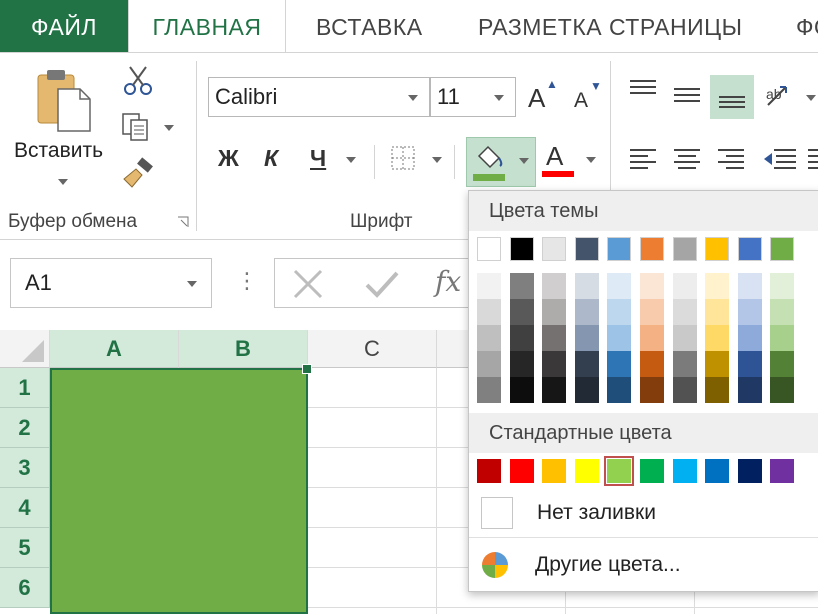 The image size is (818, 614). Describe the element at coordinates (64, 26) in the screenshot. I see `tab-file: ФАЙЛ` at that location.